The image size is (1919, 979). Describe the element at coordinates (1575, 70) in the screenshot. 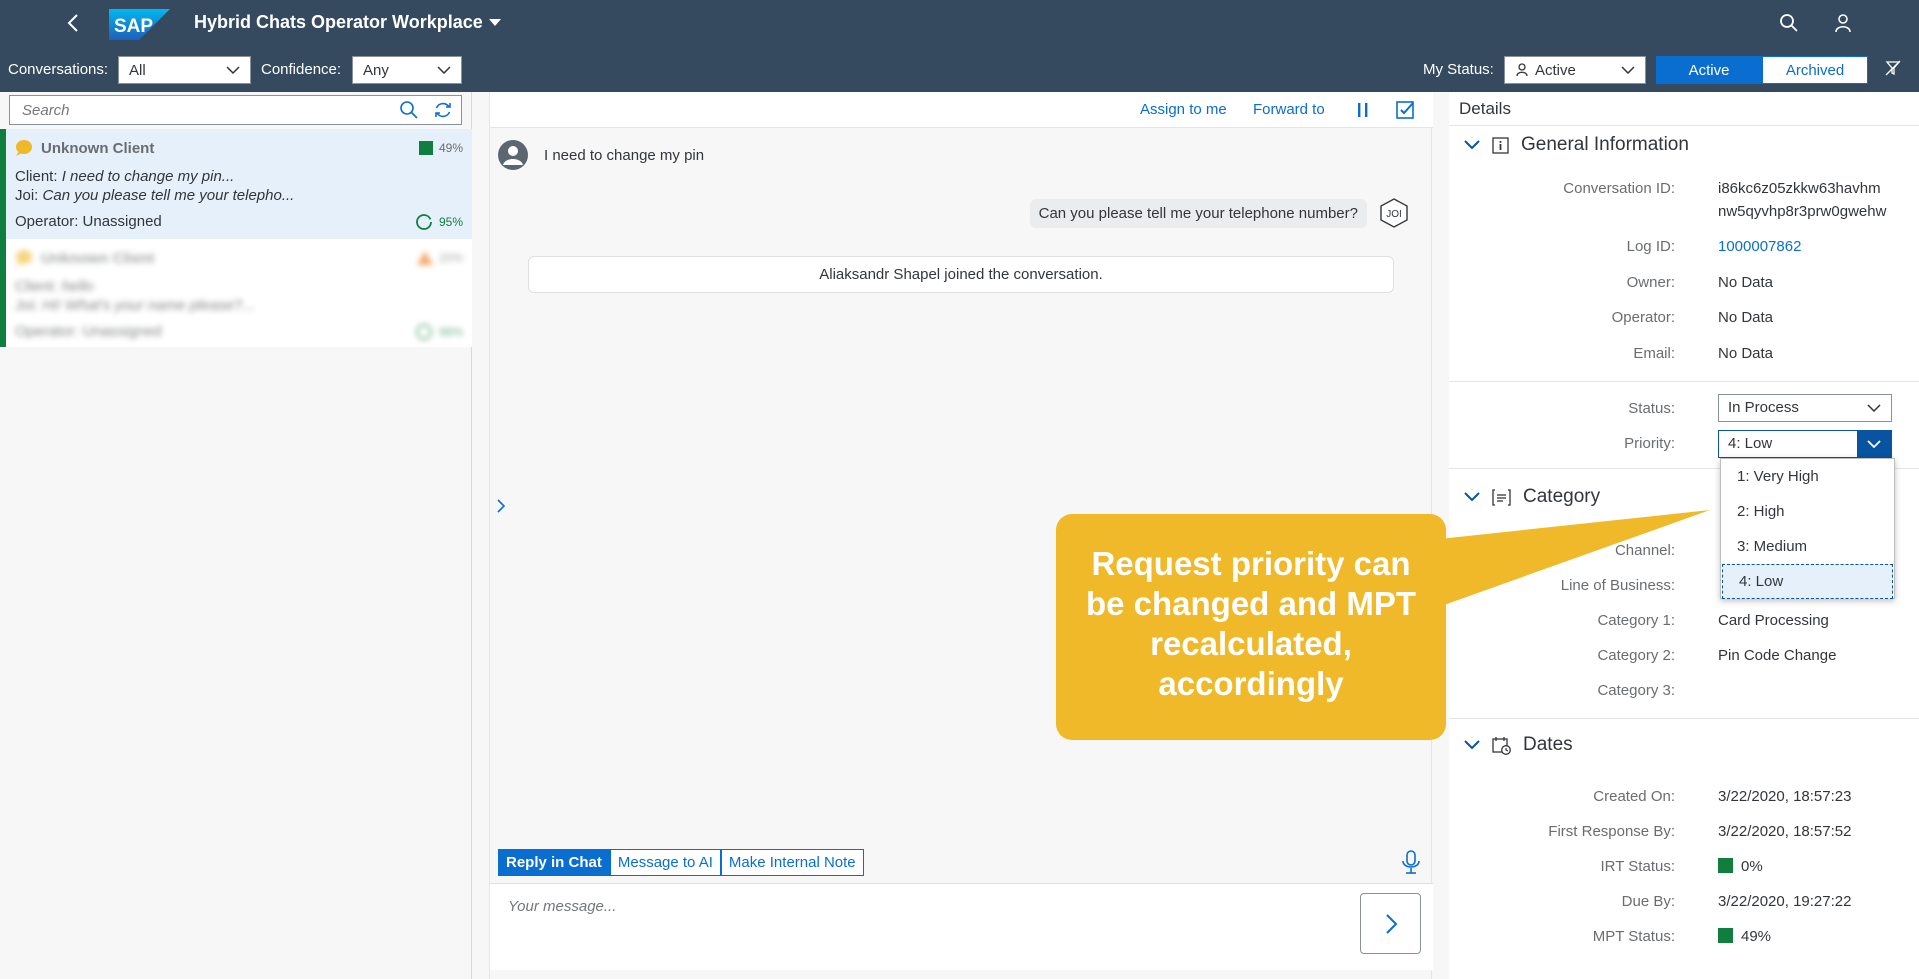

I see `my-status-select: Active` at that location.